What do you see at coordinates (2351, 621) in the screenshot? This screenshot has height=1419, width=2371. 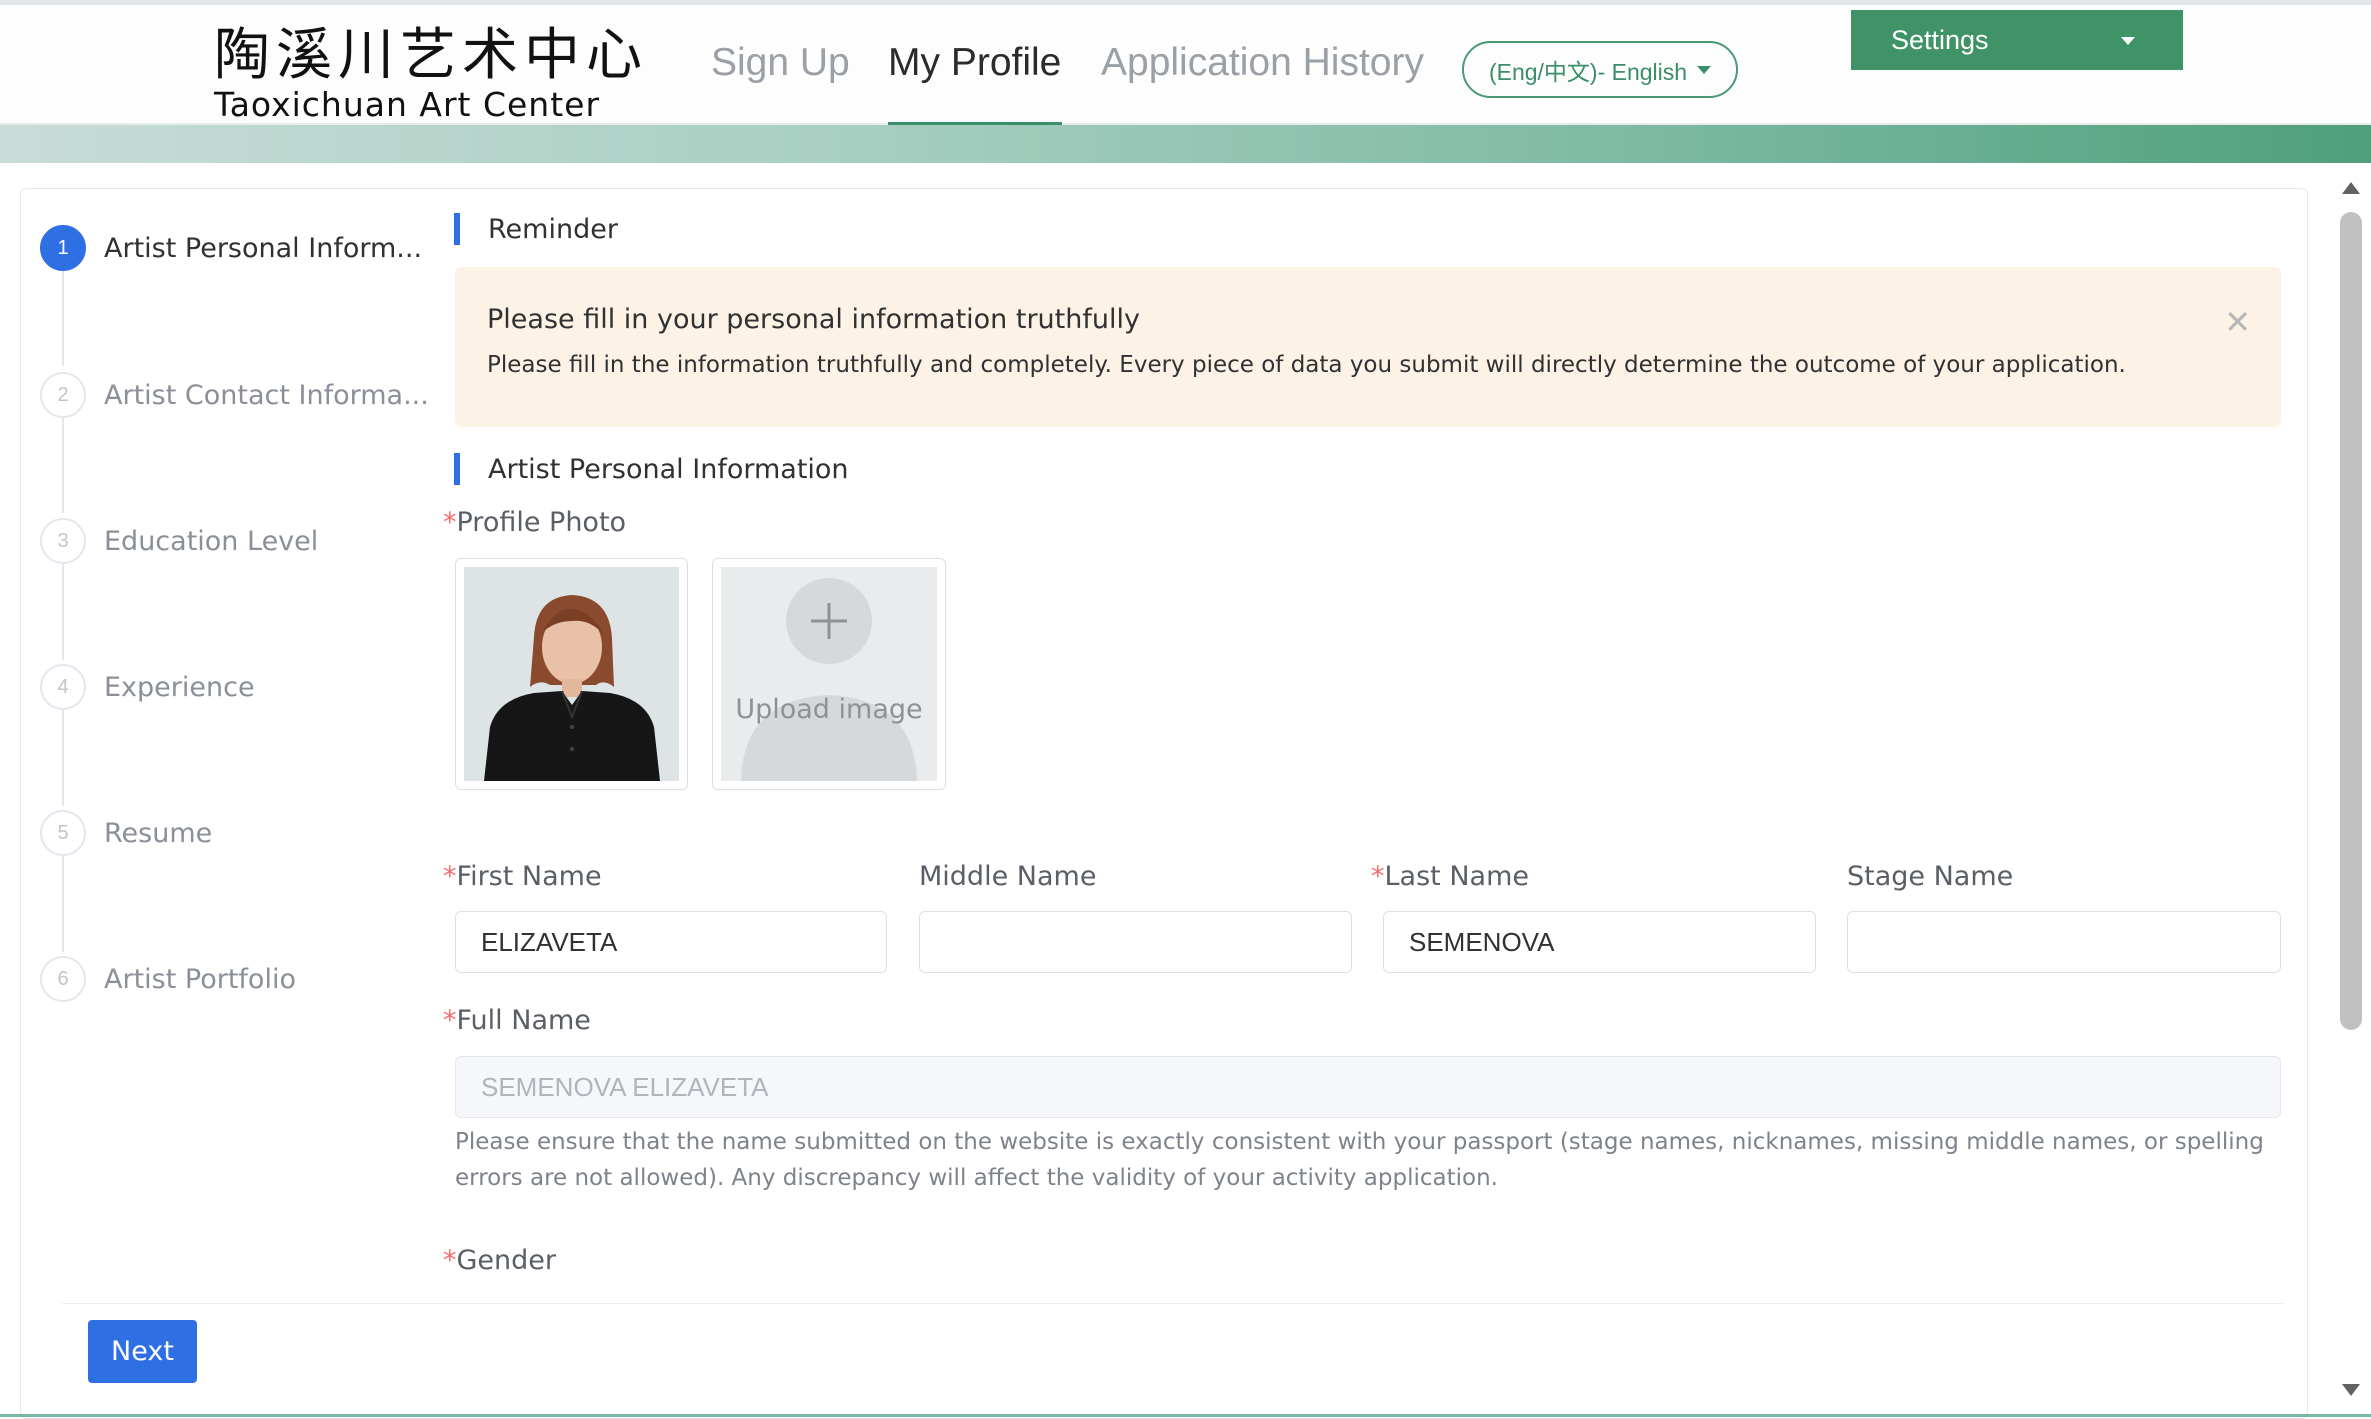 I see `scrollbar-thumb` at bounding box center [2351, 621].